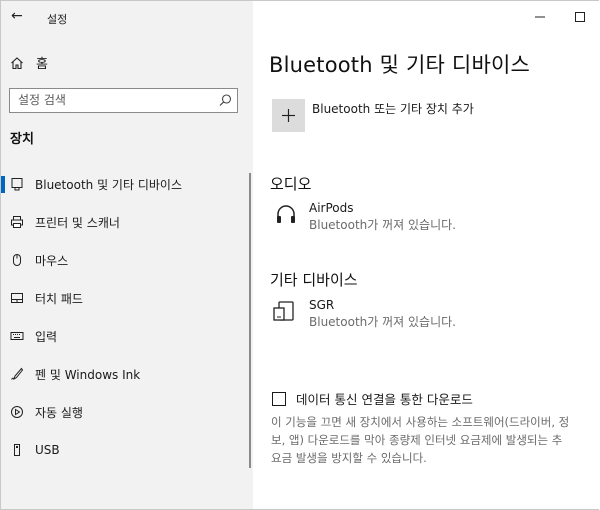  What do you see at coordinates (108, 184) in the screenshot?
I see `sidebar-item-label: Bluetooth 및 기타 디바이스` at bounding box center [108, 184].